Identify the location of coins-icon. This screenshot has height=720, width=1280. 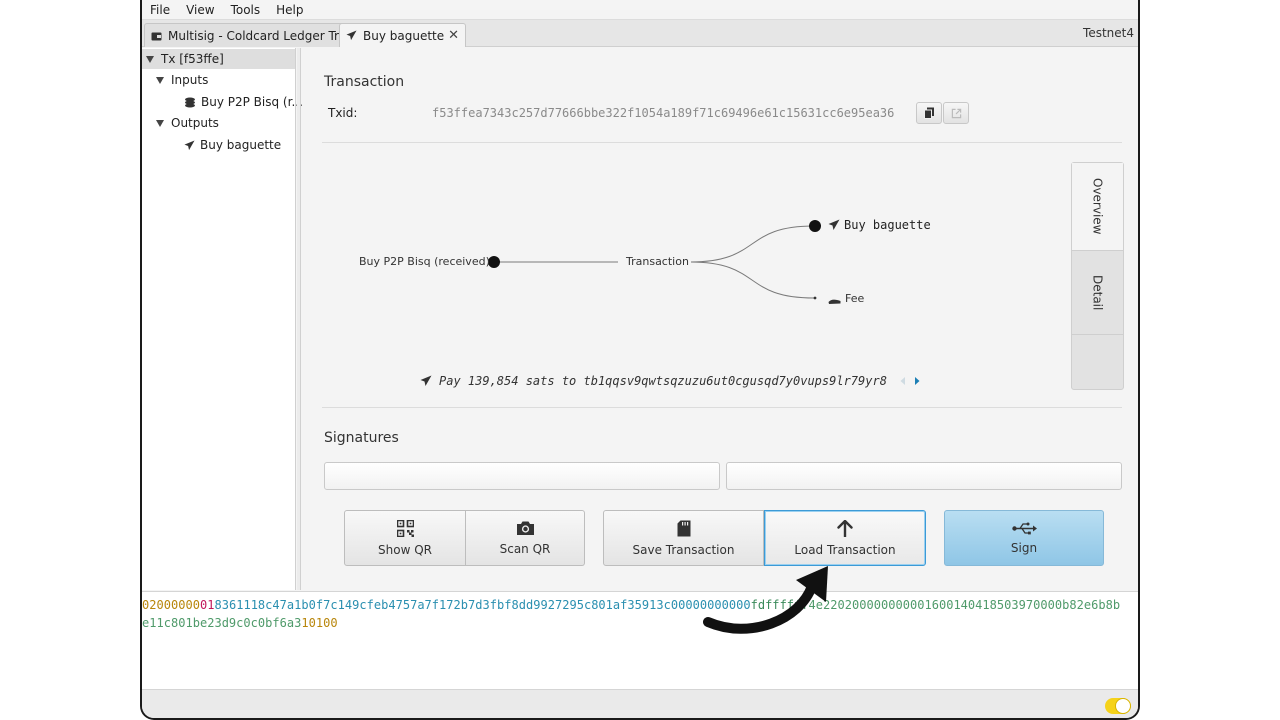
(190, 102).